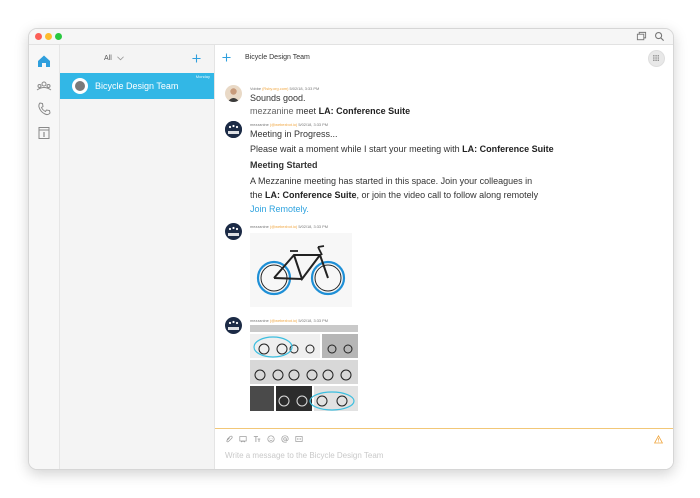  I want to click on text-format-icon, so click(257, 439).